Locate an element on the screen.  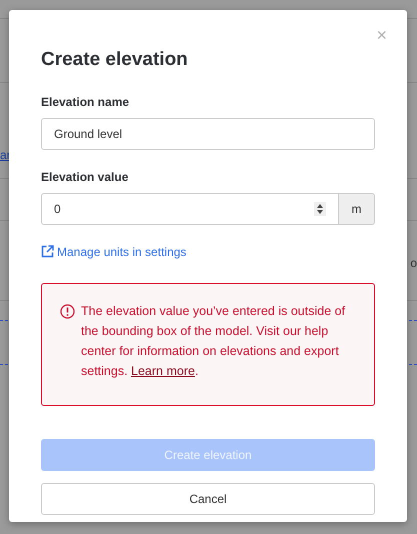
spinner-icon is located at coordinates (320, 209).